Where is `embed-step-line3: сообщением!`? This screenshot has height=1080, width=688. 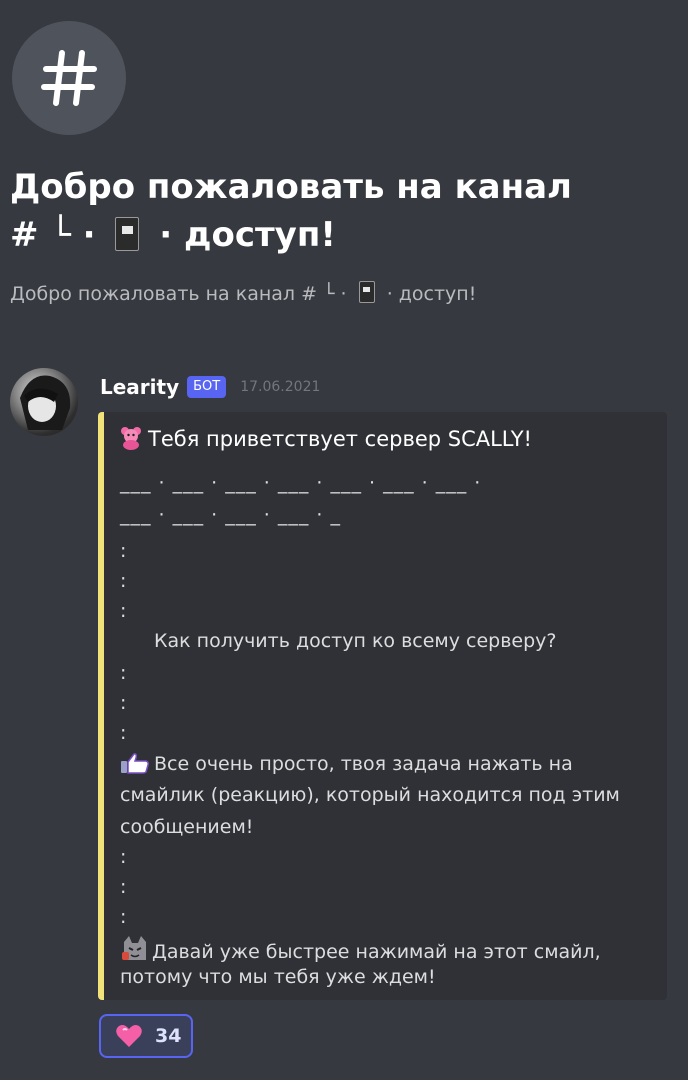 embed-step-line3: сообщением! is located at coordinates (187, 827).